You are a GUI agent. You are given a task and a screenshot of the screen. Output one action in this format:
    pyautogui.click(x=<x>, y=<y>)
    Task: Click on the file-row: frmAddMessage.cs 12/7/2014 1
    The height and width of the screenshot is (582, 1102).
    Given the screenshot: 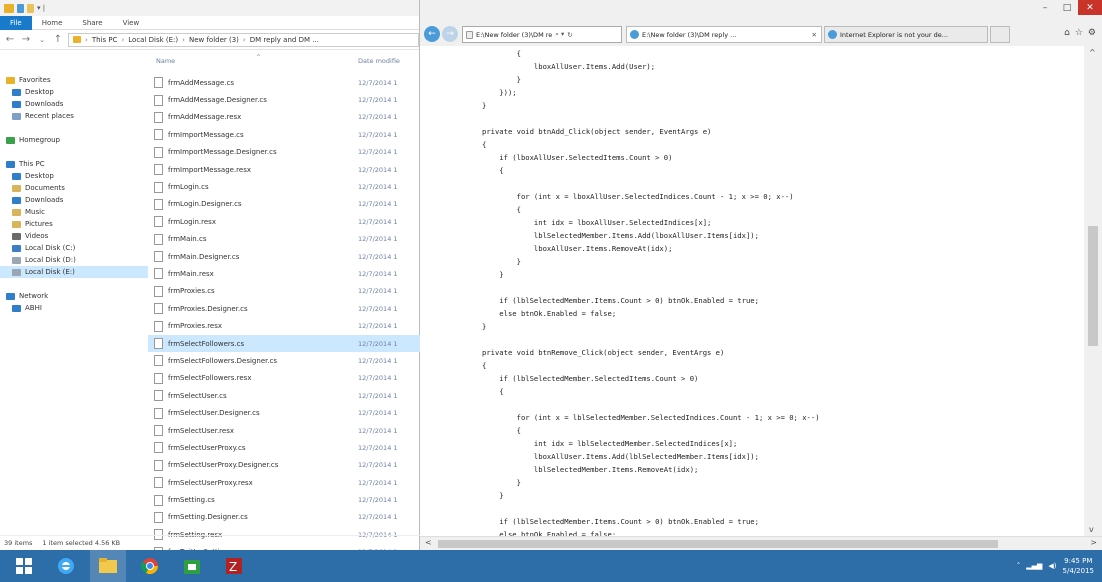 What is the action you would take?
    pyautogui.click(x=284, y=82)
    